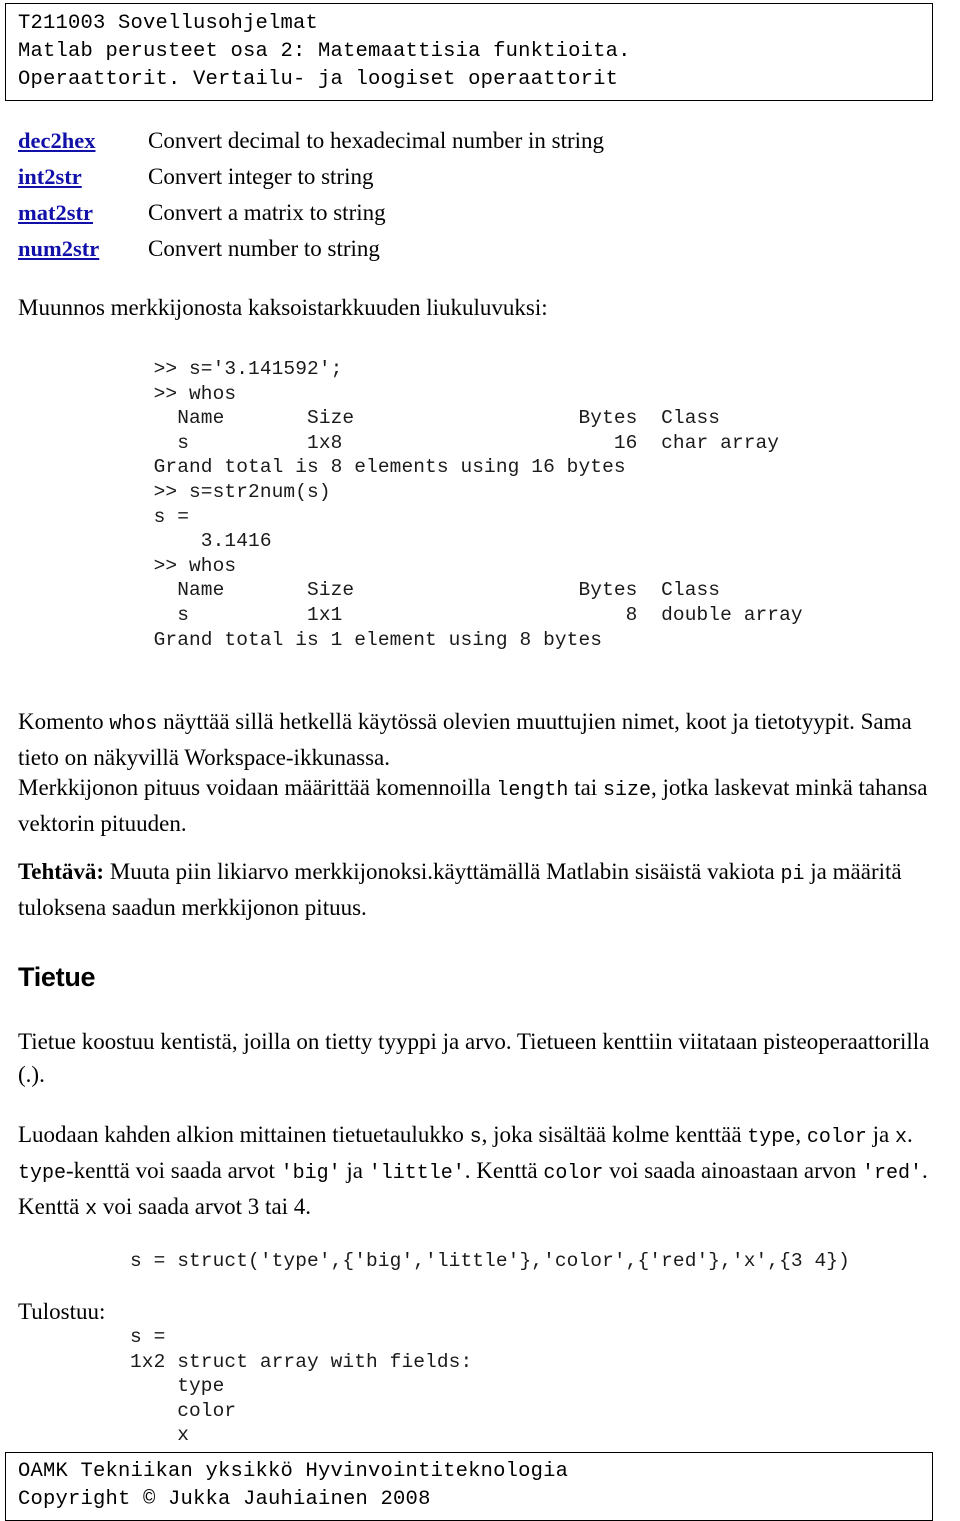  What do you see at coordinates (468, 254) in the screenshot?
I see `table-row: num2str Convert number to string` at bounding box center [468, 254].